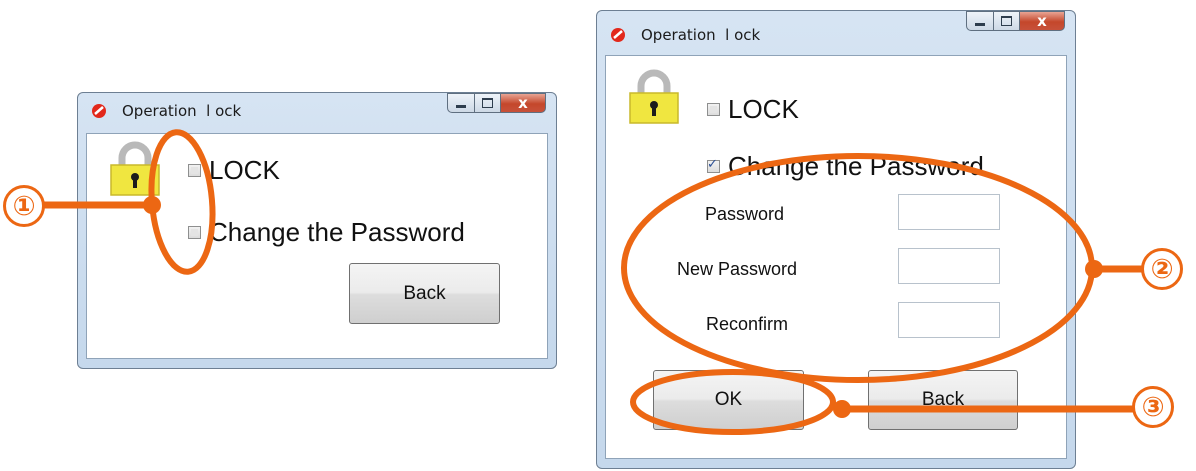 This screenshot has height=471, width=1196. What do you see at coordinates (24, 206) in the screenshot?
I see `annotation-marker-1: ①` at bounding box center [24, 206].